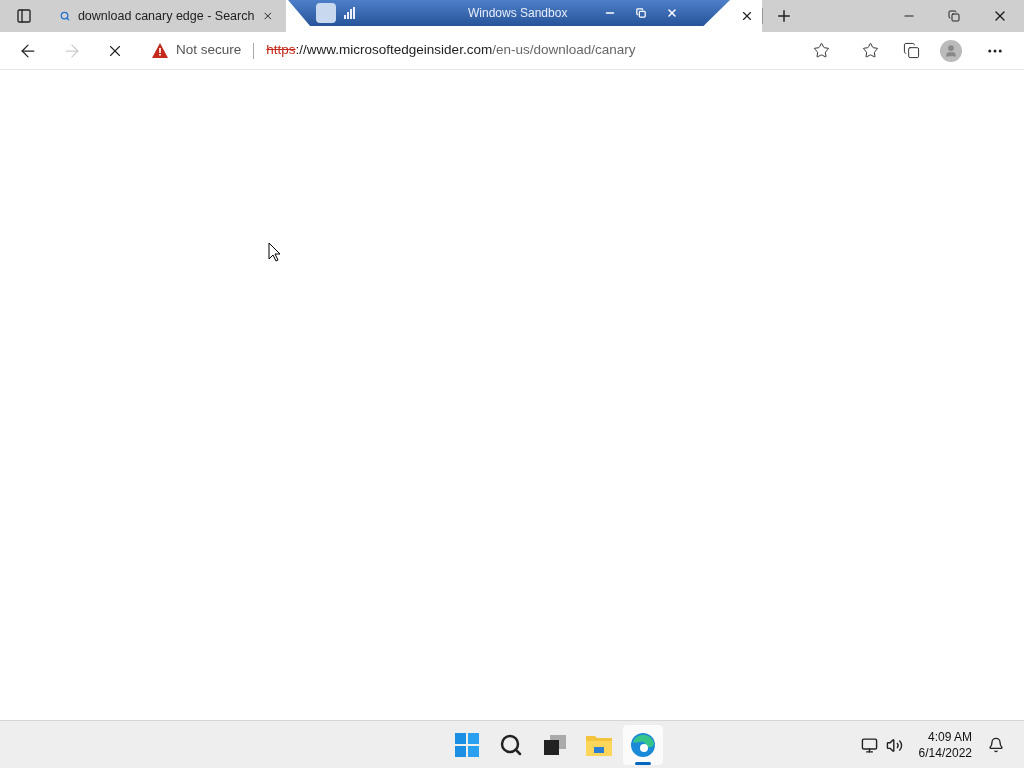  I want to click on profile-avatar, so click(951, 50).